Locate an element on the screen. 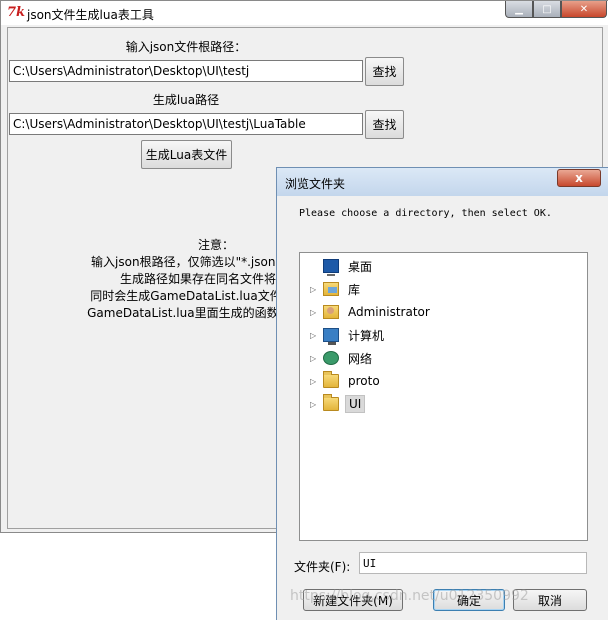 The height and width of the screenshot is (620, 608). maximize-button: □ is located at coordinates (547, 9).